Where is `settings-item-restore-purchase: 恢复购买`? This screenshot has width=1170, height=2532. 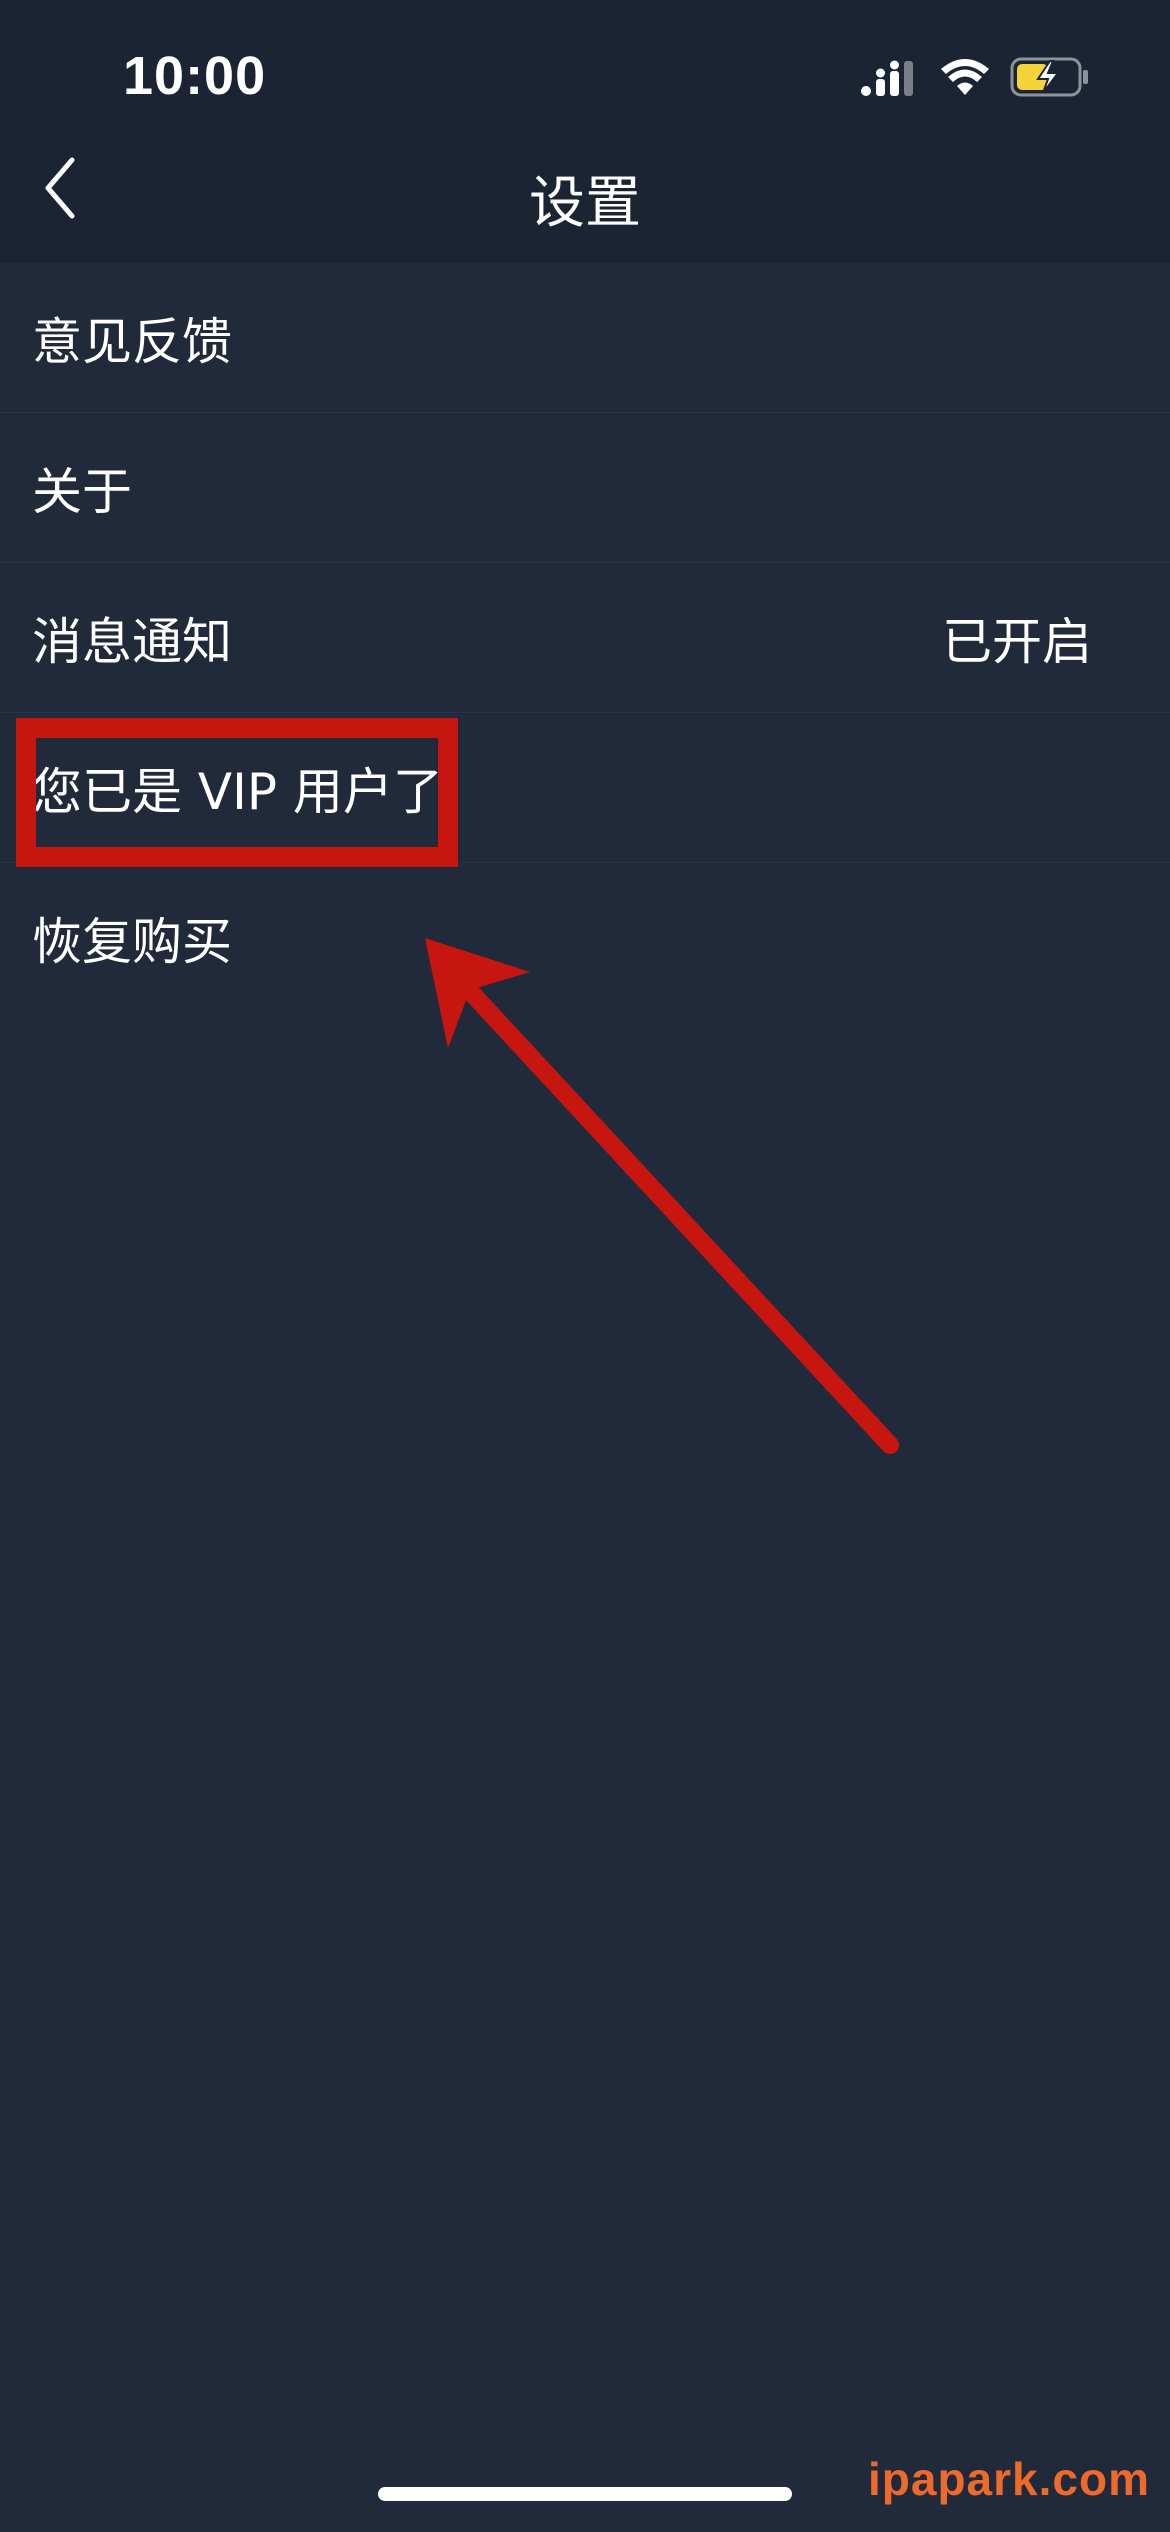 settings-item-restore-purchase: 恢复购买 is located at coordinates (585, 938).